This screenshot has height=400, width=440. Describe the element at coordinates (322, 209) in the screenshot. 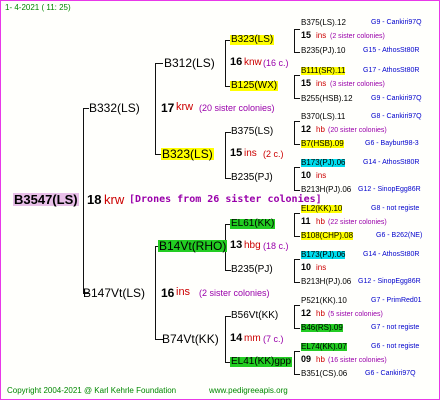

I see `gen4-i-link: EL2(KK).10` at that location.